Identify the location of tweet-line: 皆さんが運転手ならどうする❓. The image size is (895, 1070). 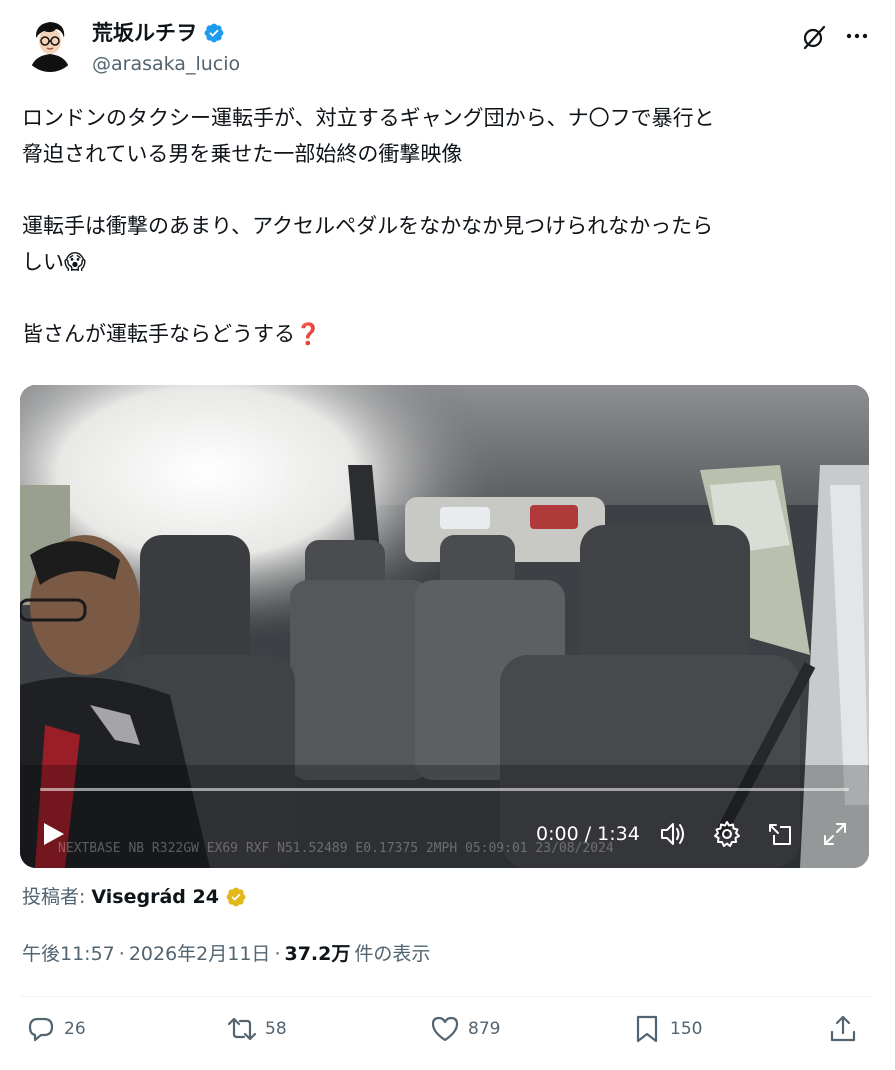
(172, 334).